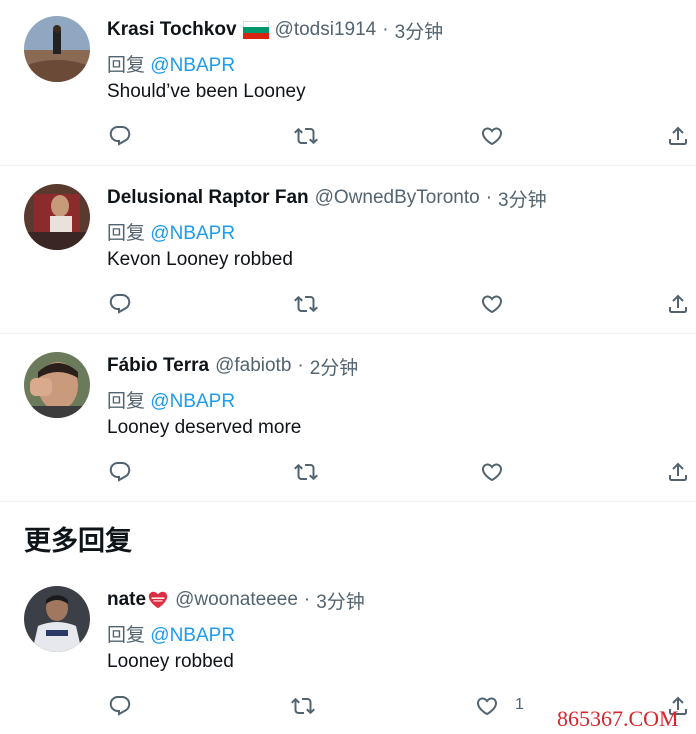 The height and width of the screenshot is (734, 696). I want to click on author-handle: @woonateeee, so click(236, 600).